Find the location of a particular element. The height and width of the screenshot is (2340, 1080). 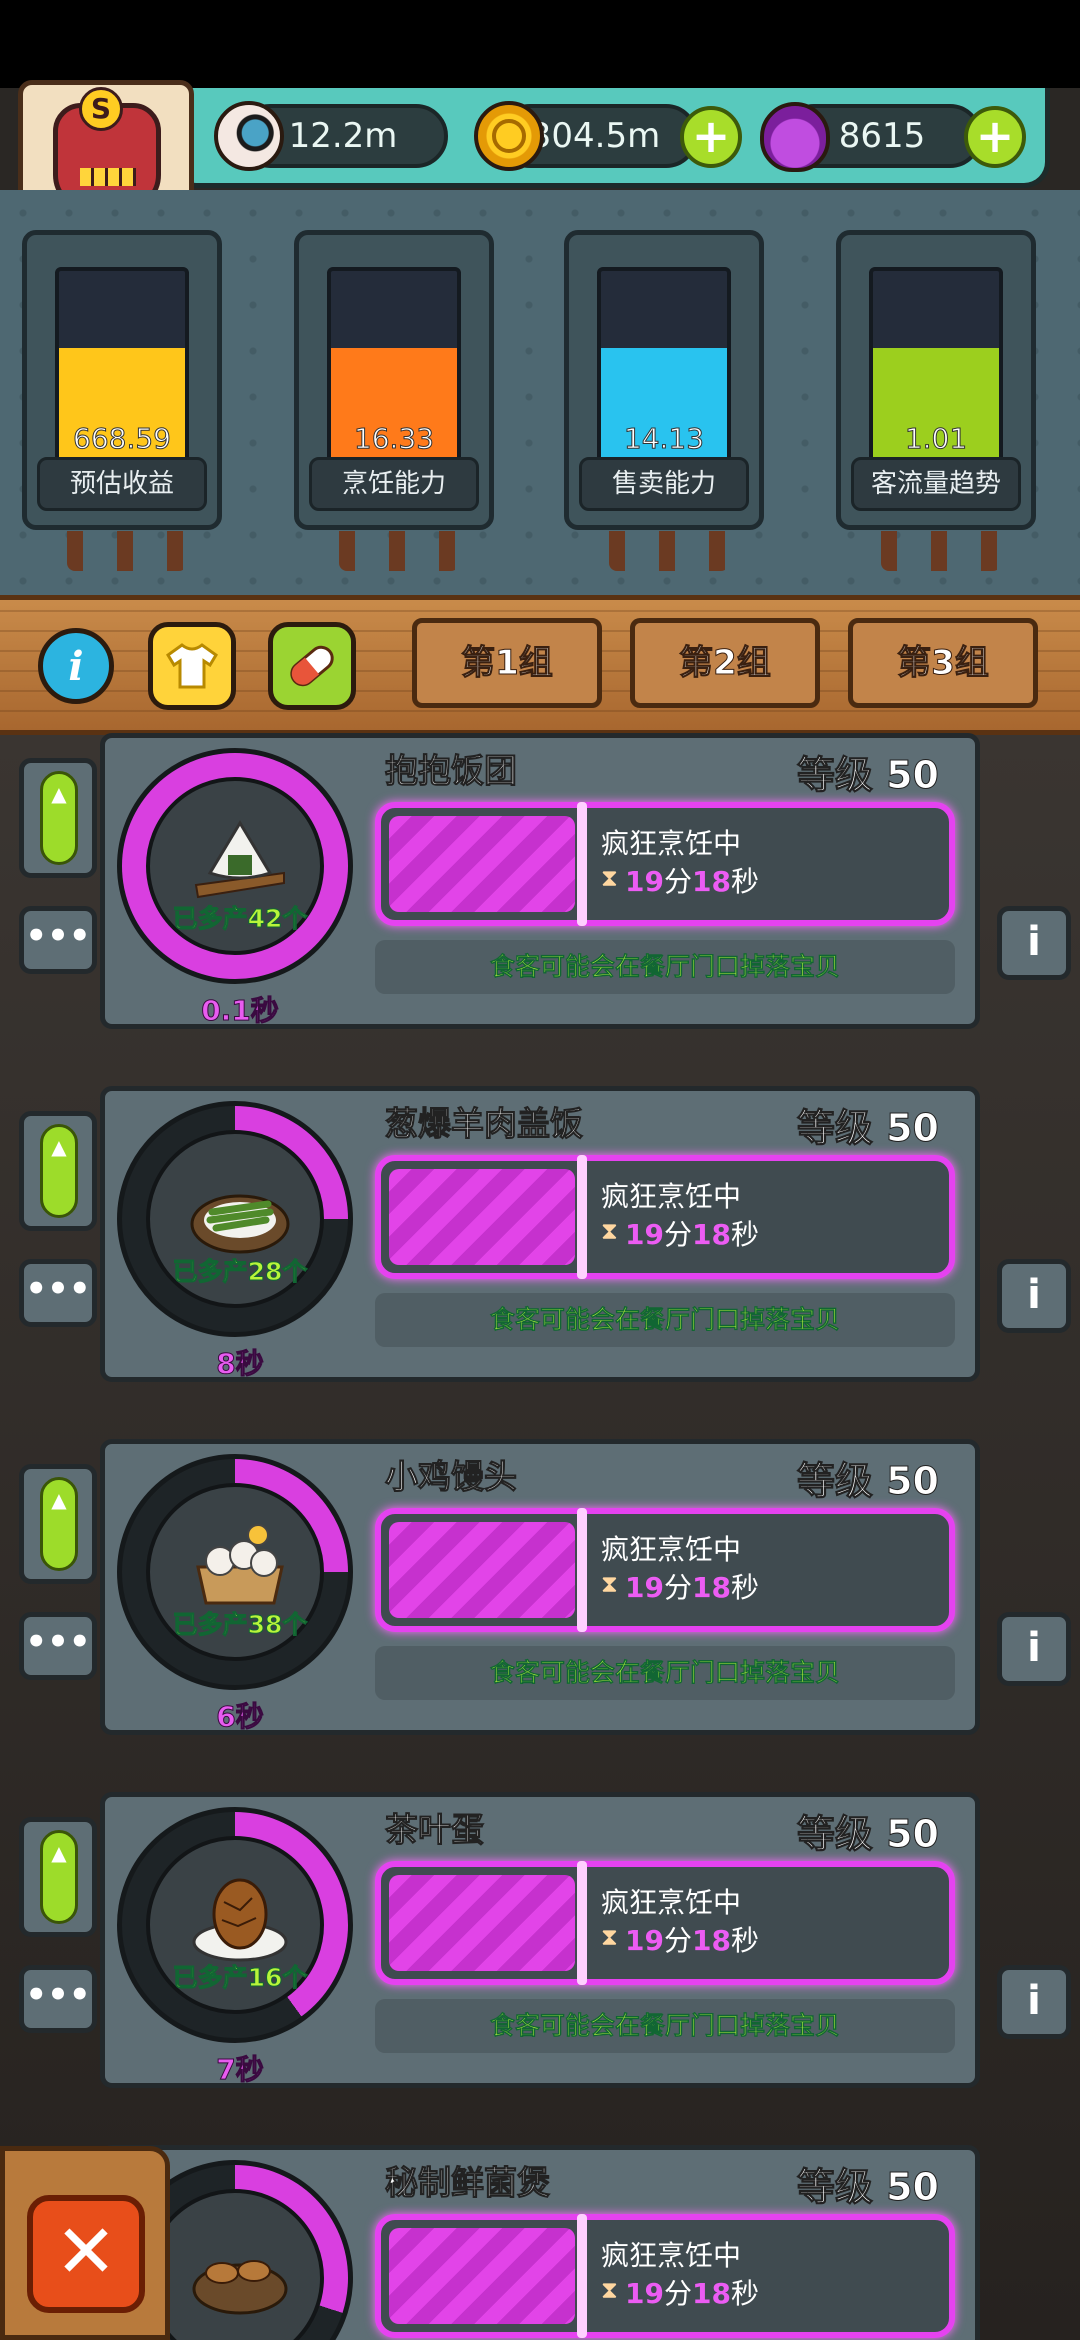

close-button: ✕ is located at coordinates (86, 2254).